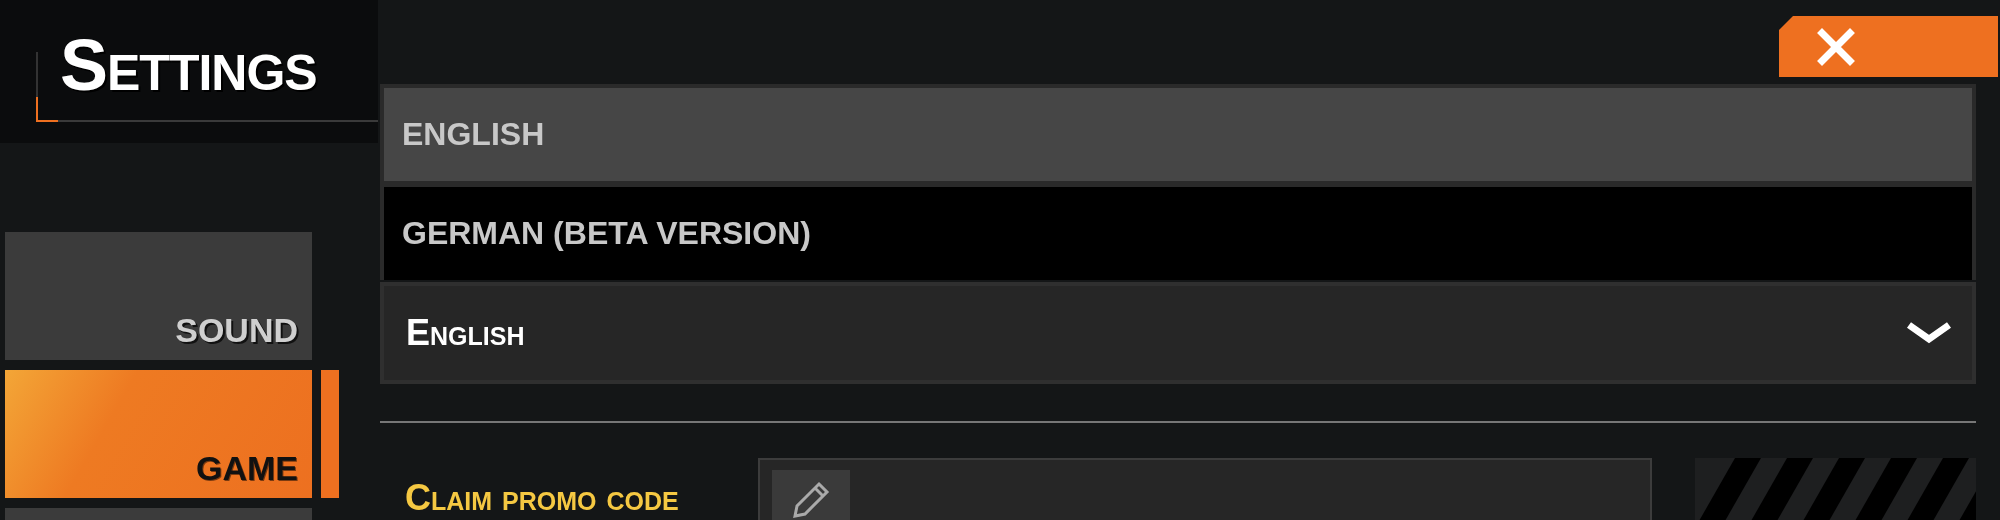  Describe the element at coordinates (158, 296) in the screenshot. I see `sidebar-tab: SOUND` at that location.